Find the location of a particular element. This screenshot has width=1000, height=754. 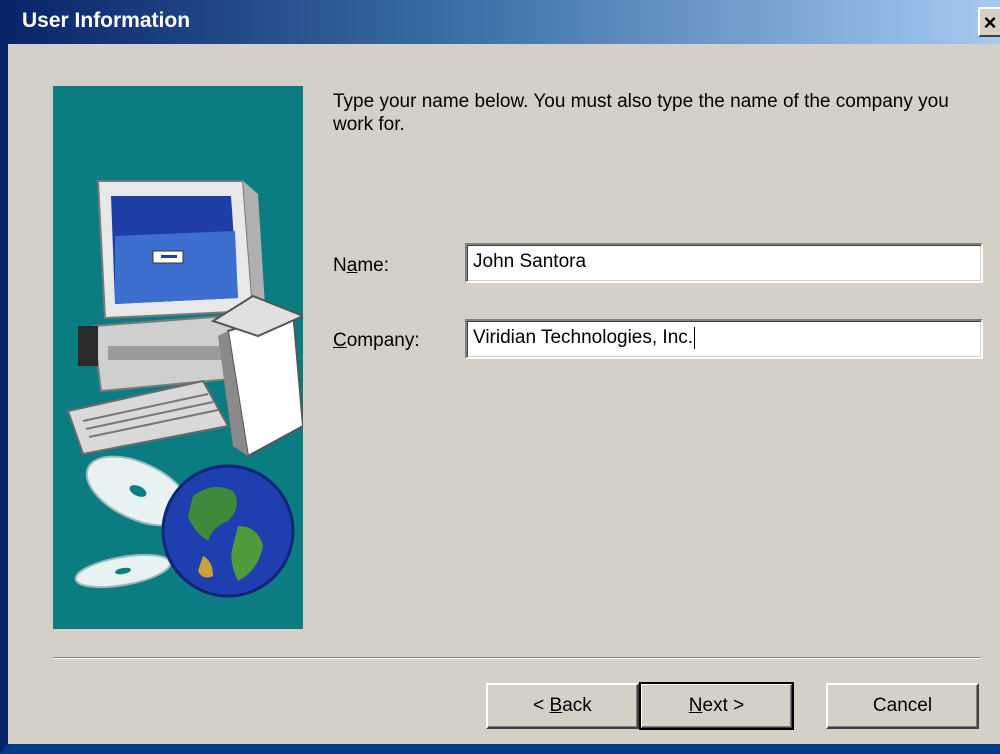

title-bar: User Information × is located at coordinates (504, 22).